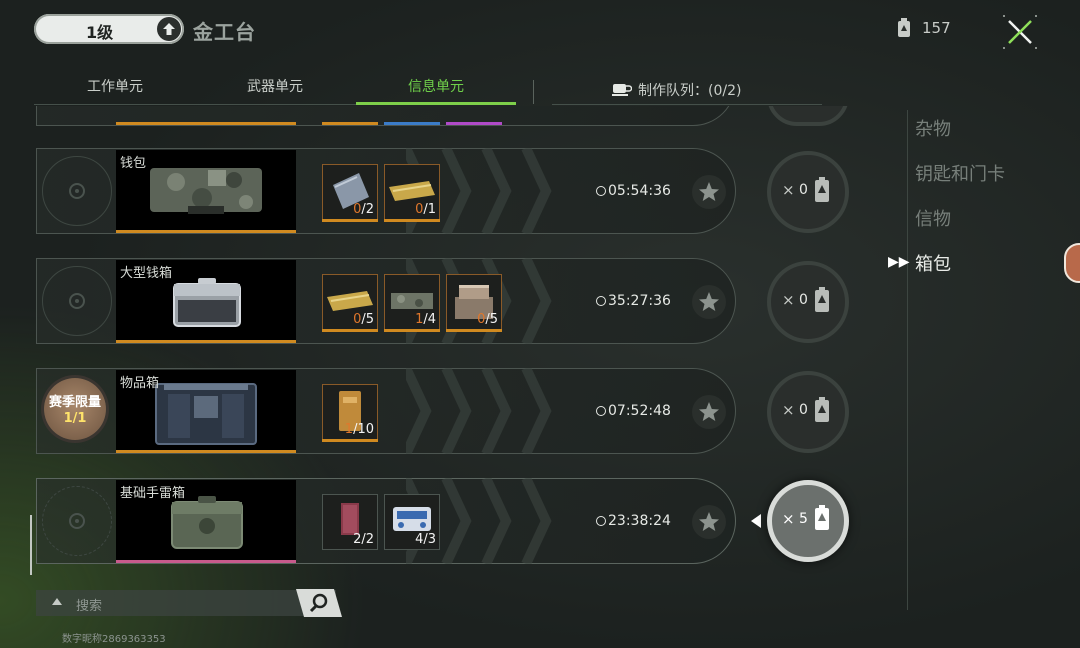  I want to click on material-slot: 1/10, so click(350, 413).